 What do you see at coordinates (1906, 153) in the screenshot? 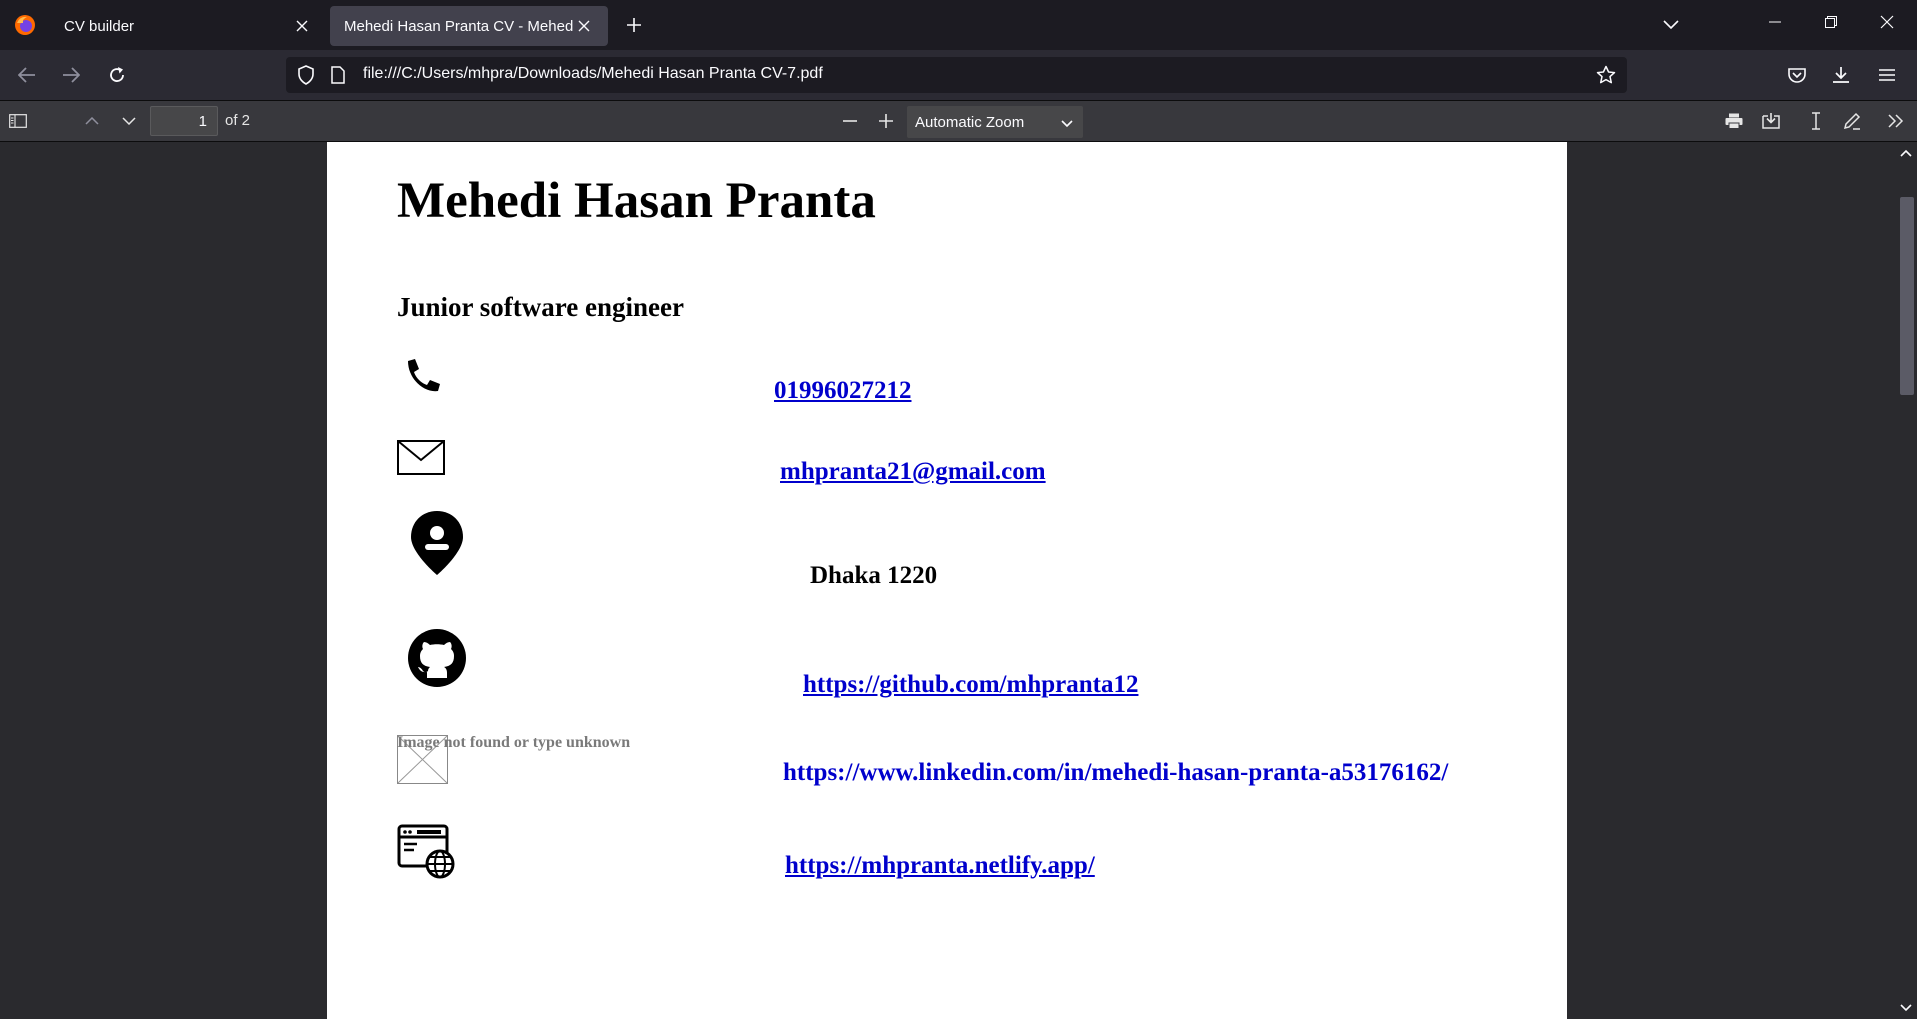
I see `scroll-up-icon` at bounding box center [1906, 153].